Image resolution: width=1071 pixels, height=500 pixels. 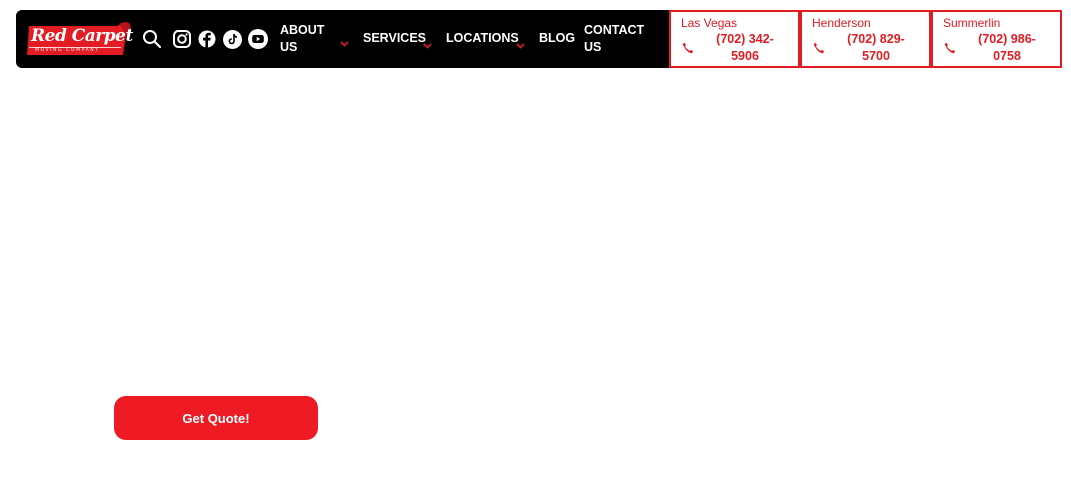 I want to click on nav-locations: LOCATIONS, so click(x=482, y=38).